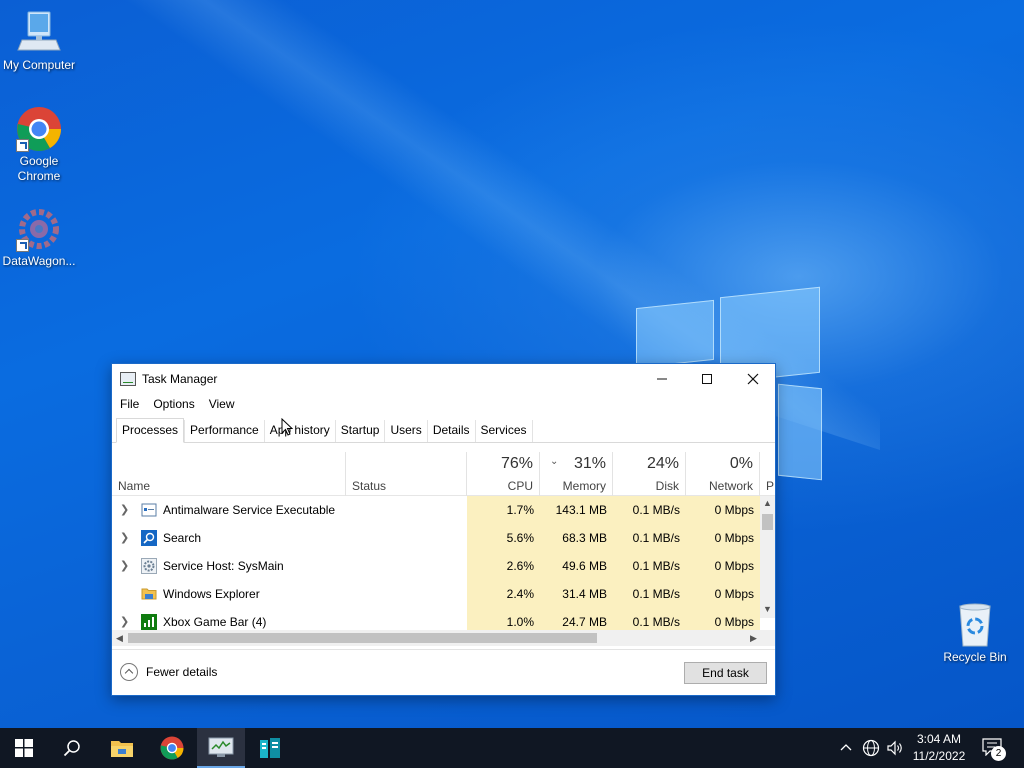 The image size is (1024, 768). What do you see at coordinates (215, 622) in the screenshot?
I see `process-name: Xbox Game Bar (4)` at bounding box center [215, 622].